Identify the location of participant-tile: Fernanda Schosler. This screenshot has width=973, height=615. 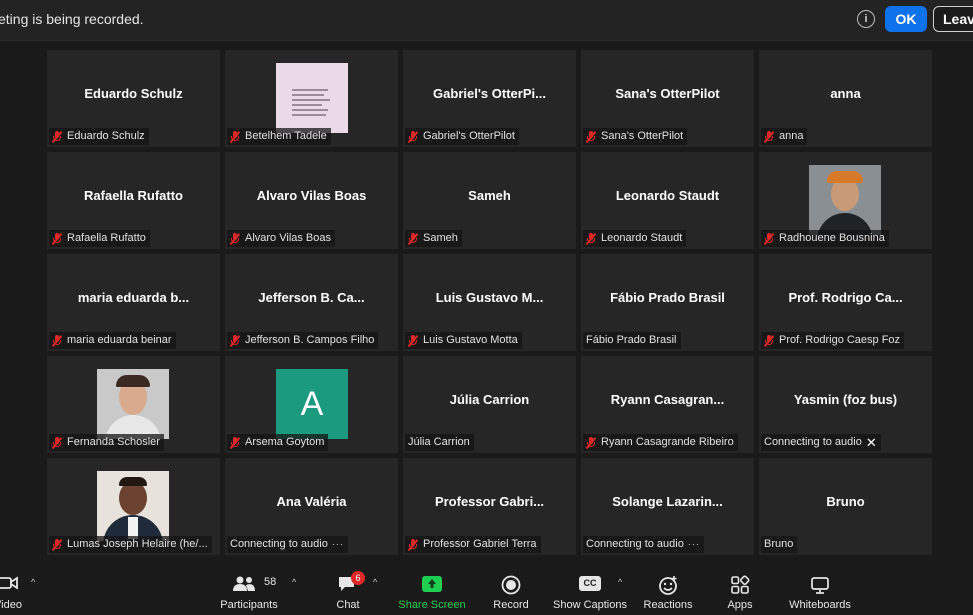
(133, 404).